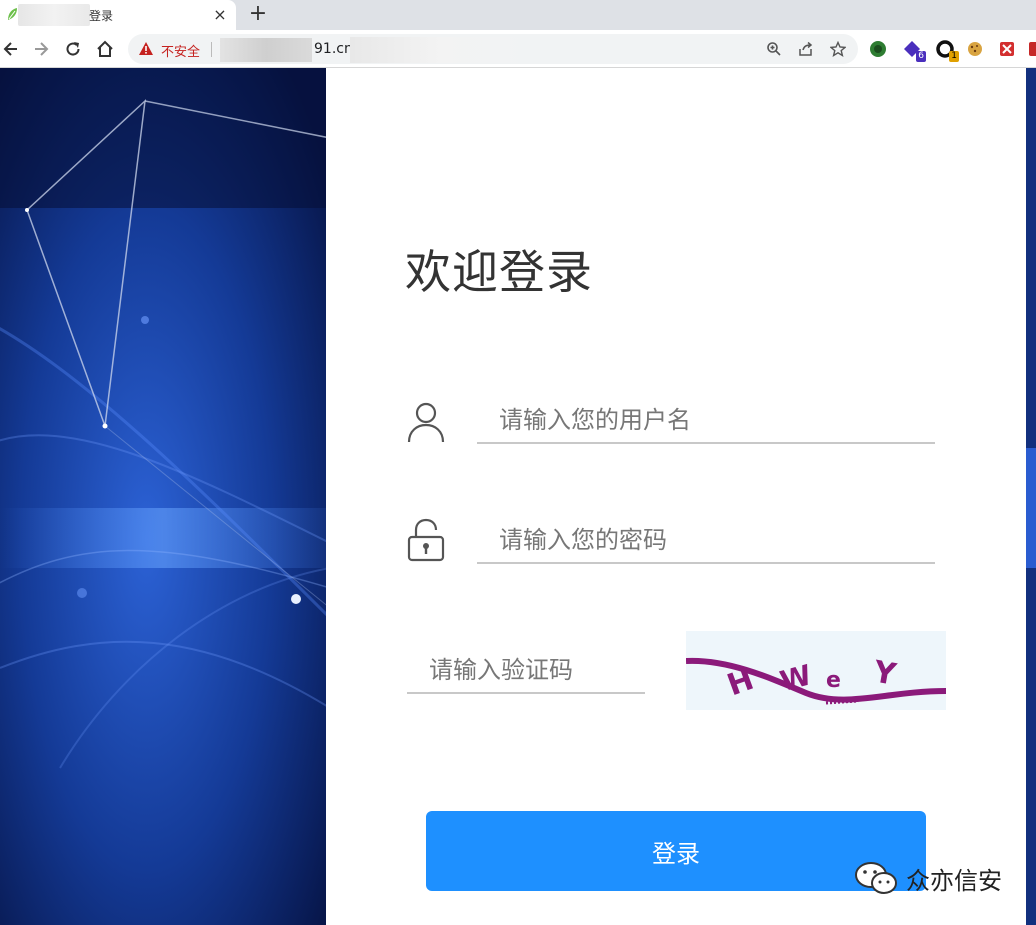 This screenshot has height=925, width=1036. Describe the element at coordinates (913, 49) in the screenshot. I see `purple-extension-icon: 6` at that location.